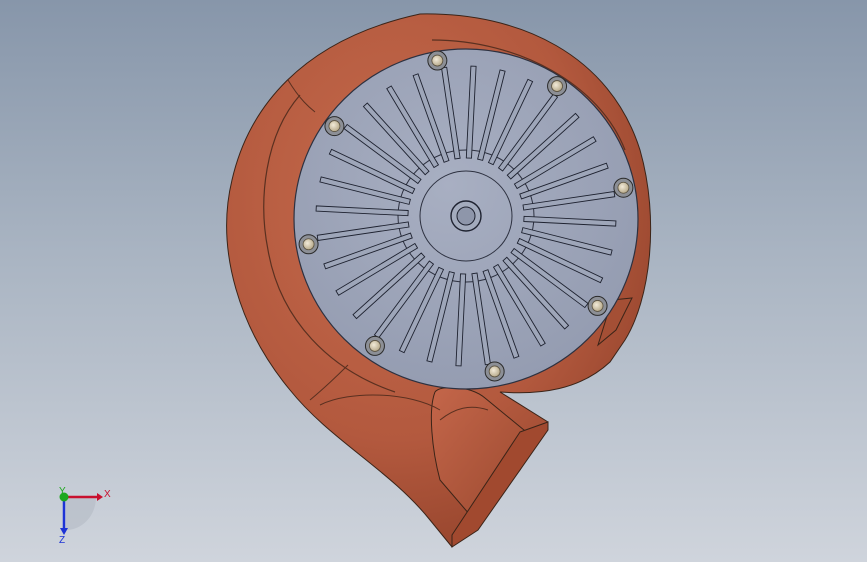 This screenshot has height=562, width=867. What do you see at coordinates (81, 513) in the screenshot?
I see `triad-plane-shade` at bounding box center [81, 513].